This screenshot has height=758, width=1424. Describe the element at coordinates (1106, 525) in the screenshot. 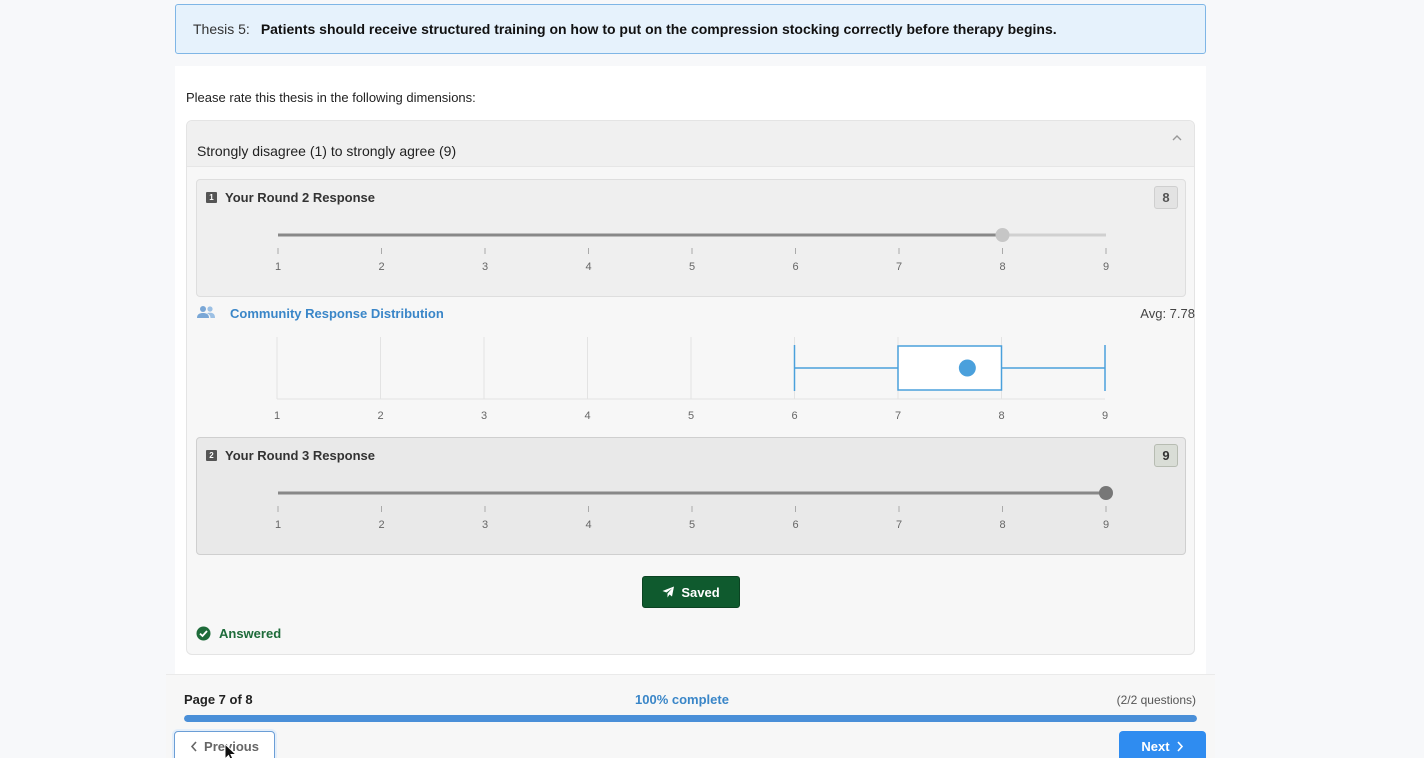

I see `round3-tick-label: 9` at that location.